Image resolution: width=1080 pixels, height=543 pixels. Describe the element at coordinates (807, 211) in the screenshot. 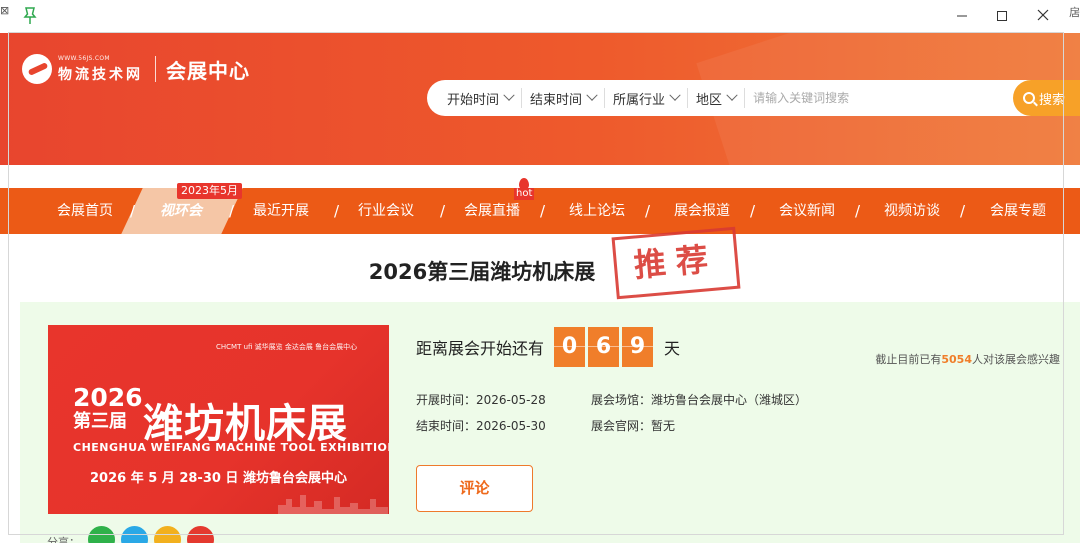

I see `nav-item-news: 会议新闻` at that location.